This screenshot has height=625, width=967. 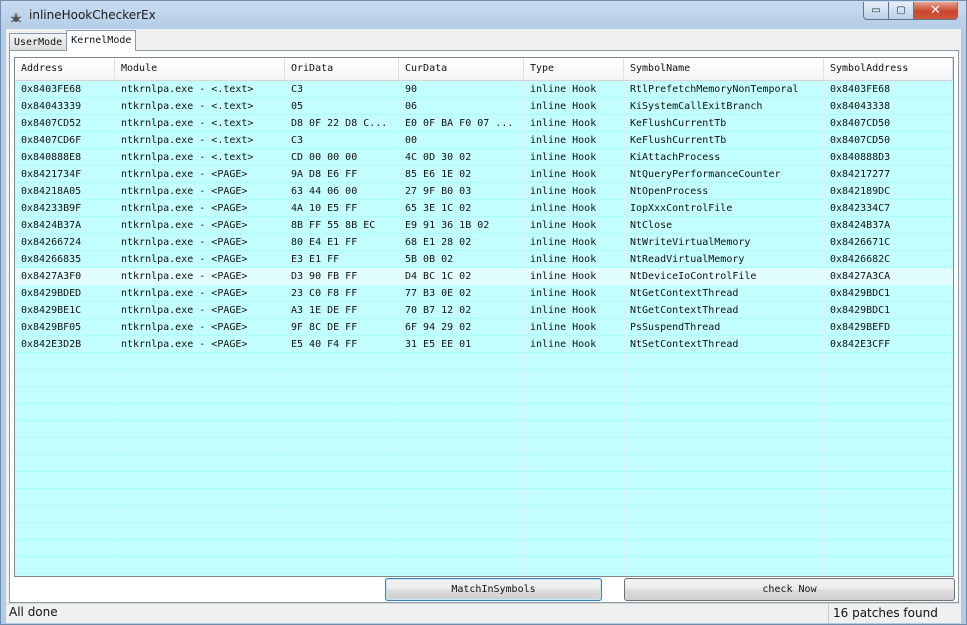 I want to click on cell-symboladdress: 0x8403FE68, so click(x=860, y=89).